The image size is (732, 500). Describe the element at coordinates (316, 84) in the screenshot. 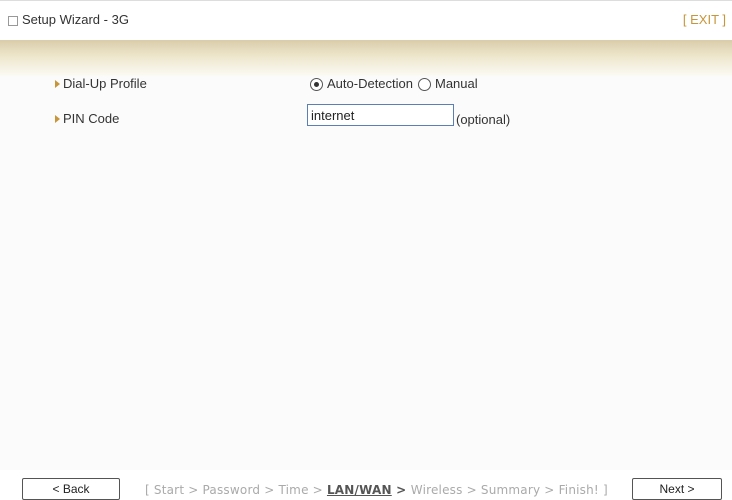

I see `radio-auto-detection` at that location.